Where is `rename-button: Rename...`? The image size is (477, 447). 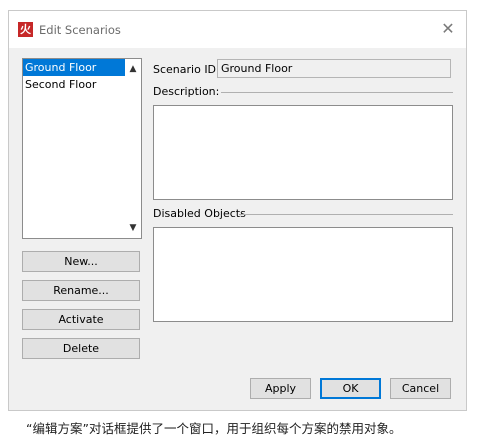
rename-button: Rename... is located at coordinates (81, 290).